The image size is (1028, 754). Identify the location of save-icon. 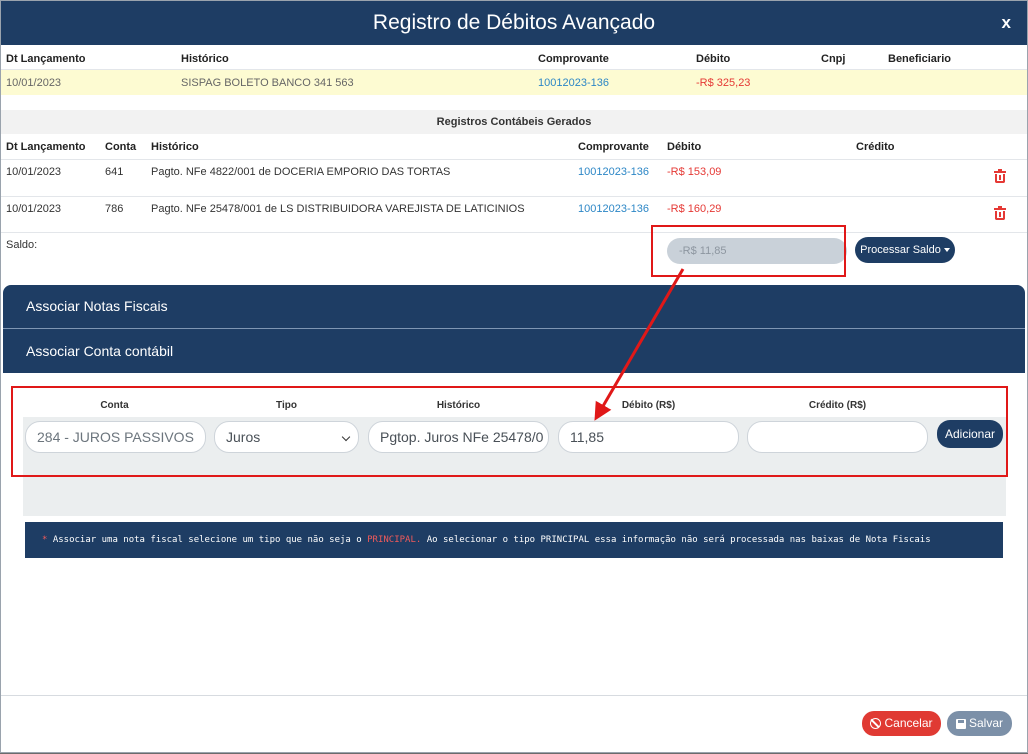
(960, 723).